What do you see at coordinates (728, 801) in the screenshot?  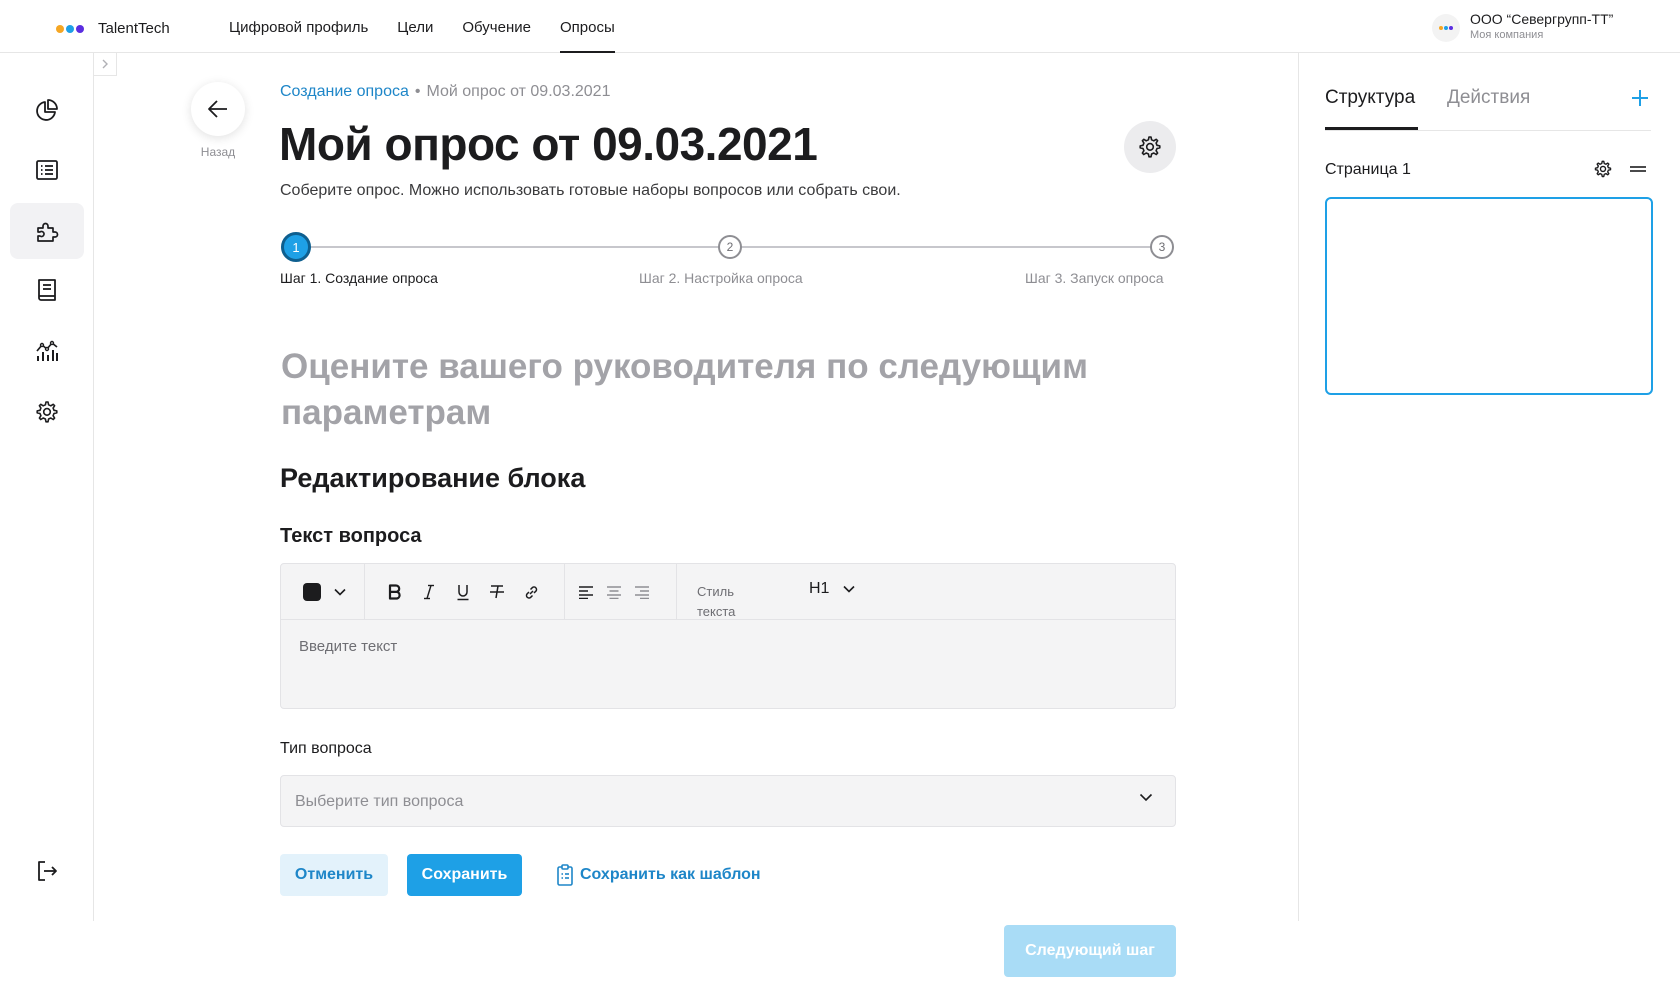 I see `question-type-select: Выберите тип вопроса` at bounding box center [728, 801].